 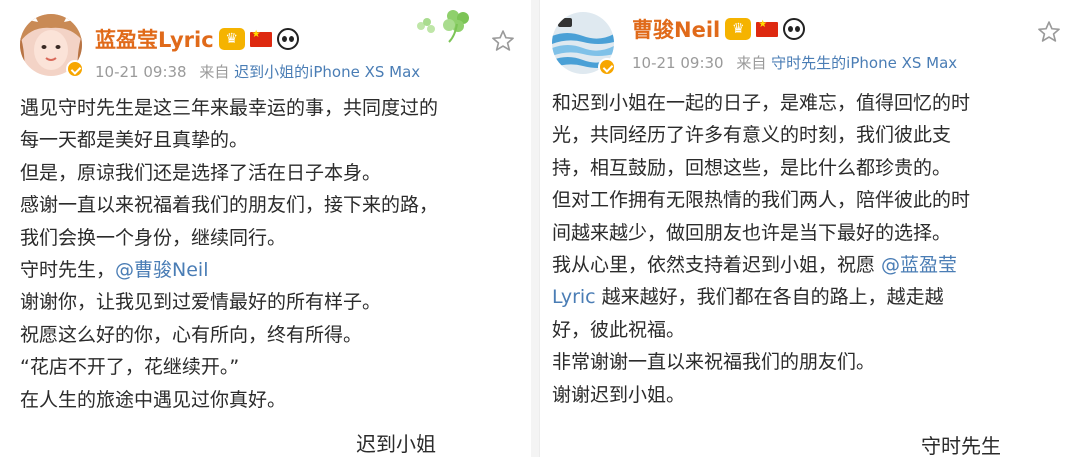 What do you see at coordinates (714, 362) in the screenshot?
I see `post-line: 非常谢谢一直以来祝福我们的朋友们。` at bounding box center [714, 362].